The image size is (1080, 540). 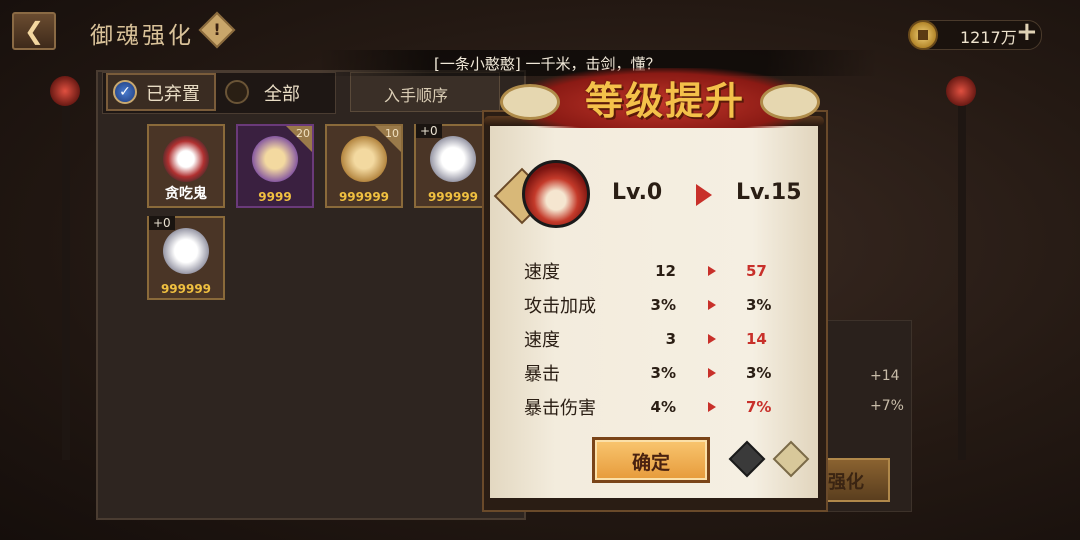 I want to click on back-button: ❮, so click(x=34, y=31).